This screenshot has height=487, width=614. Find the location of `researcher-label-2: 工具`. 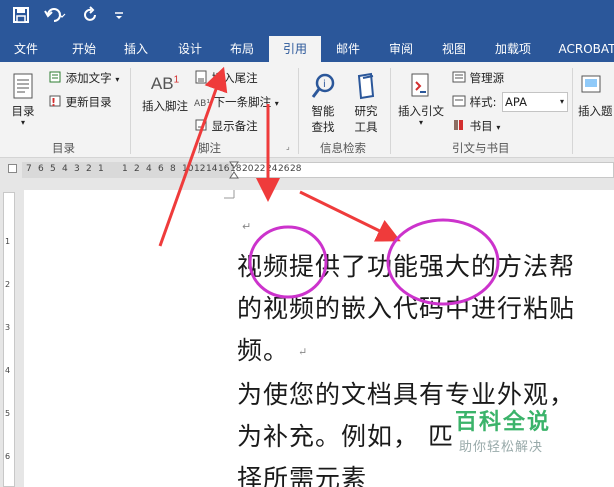

researcher-label-2: 工具 is located at coordinates (366, 127).